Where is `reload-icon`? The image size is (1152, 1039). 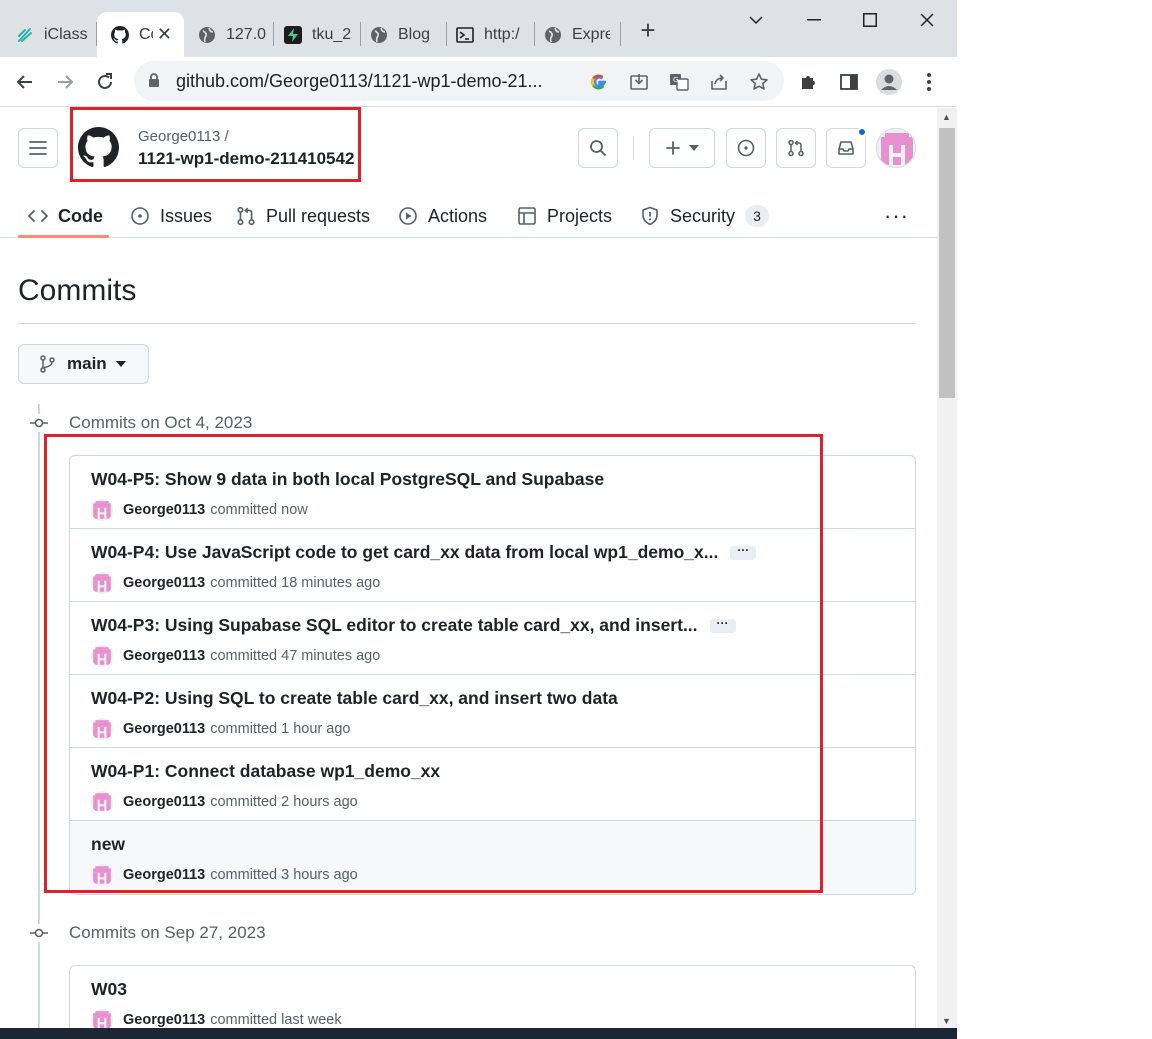 reload-icon is located at coordinates (105, 82).